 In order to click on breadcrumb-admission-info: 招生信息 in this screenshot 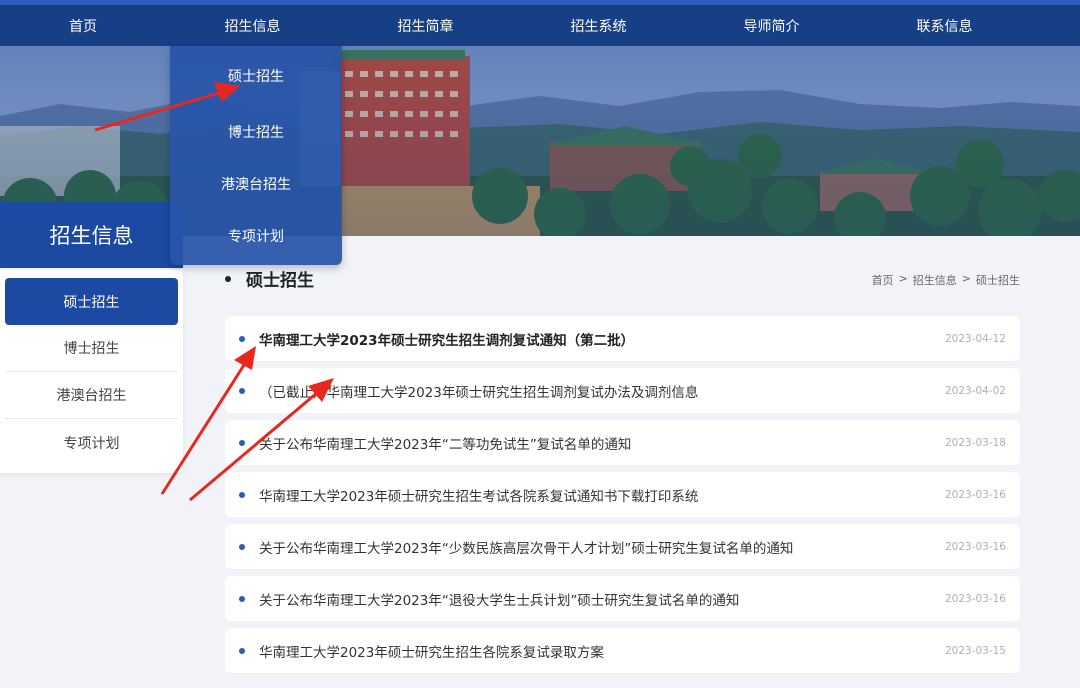, I will do `click(935, 280)`.